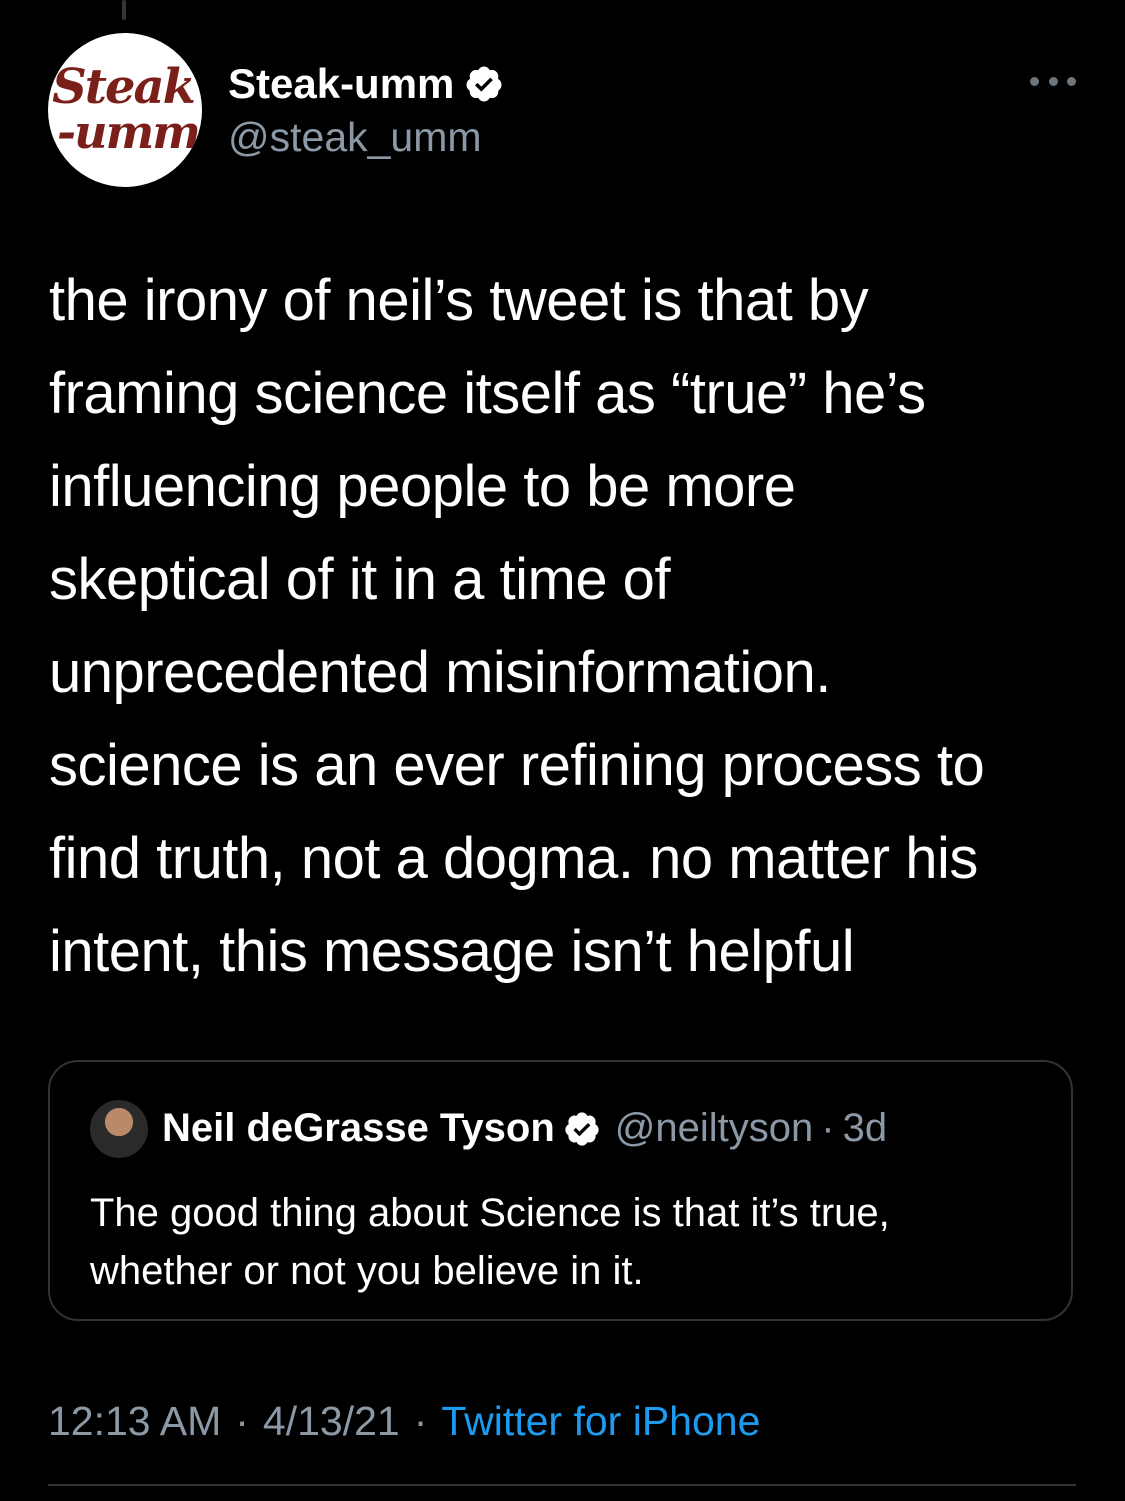 This screenshot has height=1501, width=1125. What do you see at coordinates (331, 1421) in the screenshot?
I see `tweet-date: 4/13/21` at bounding box center [331, 1421].